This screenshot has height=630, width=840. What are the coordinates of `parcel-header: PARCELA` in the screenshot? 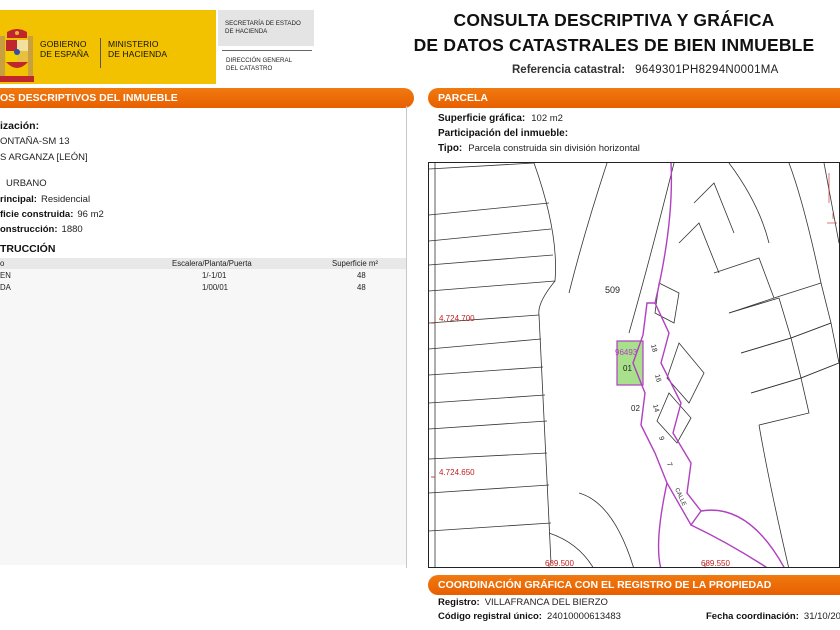 It's located at (634, 98).